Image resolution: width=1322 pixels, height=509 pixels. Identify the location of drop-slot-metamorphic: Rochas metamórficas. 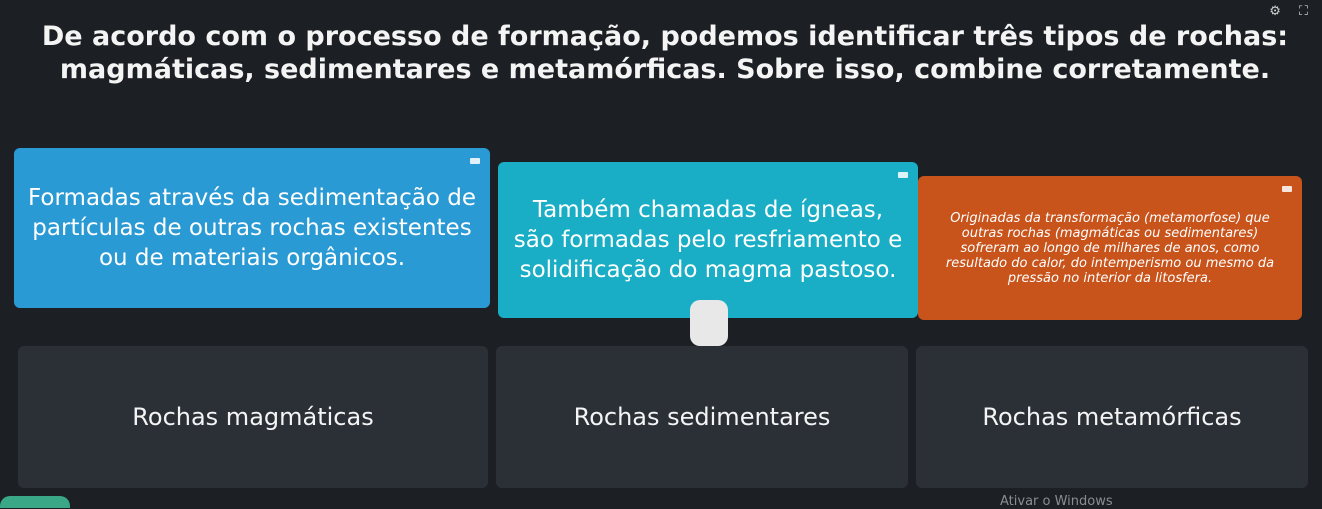
(1112, 417).